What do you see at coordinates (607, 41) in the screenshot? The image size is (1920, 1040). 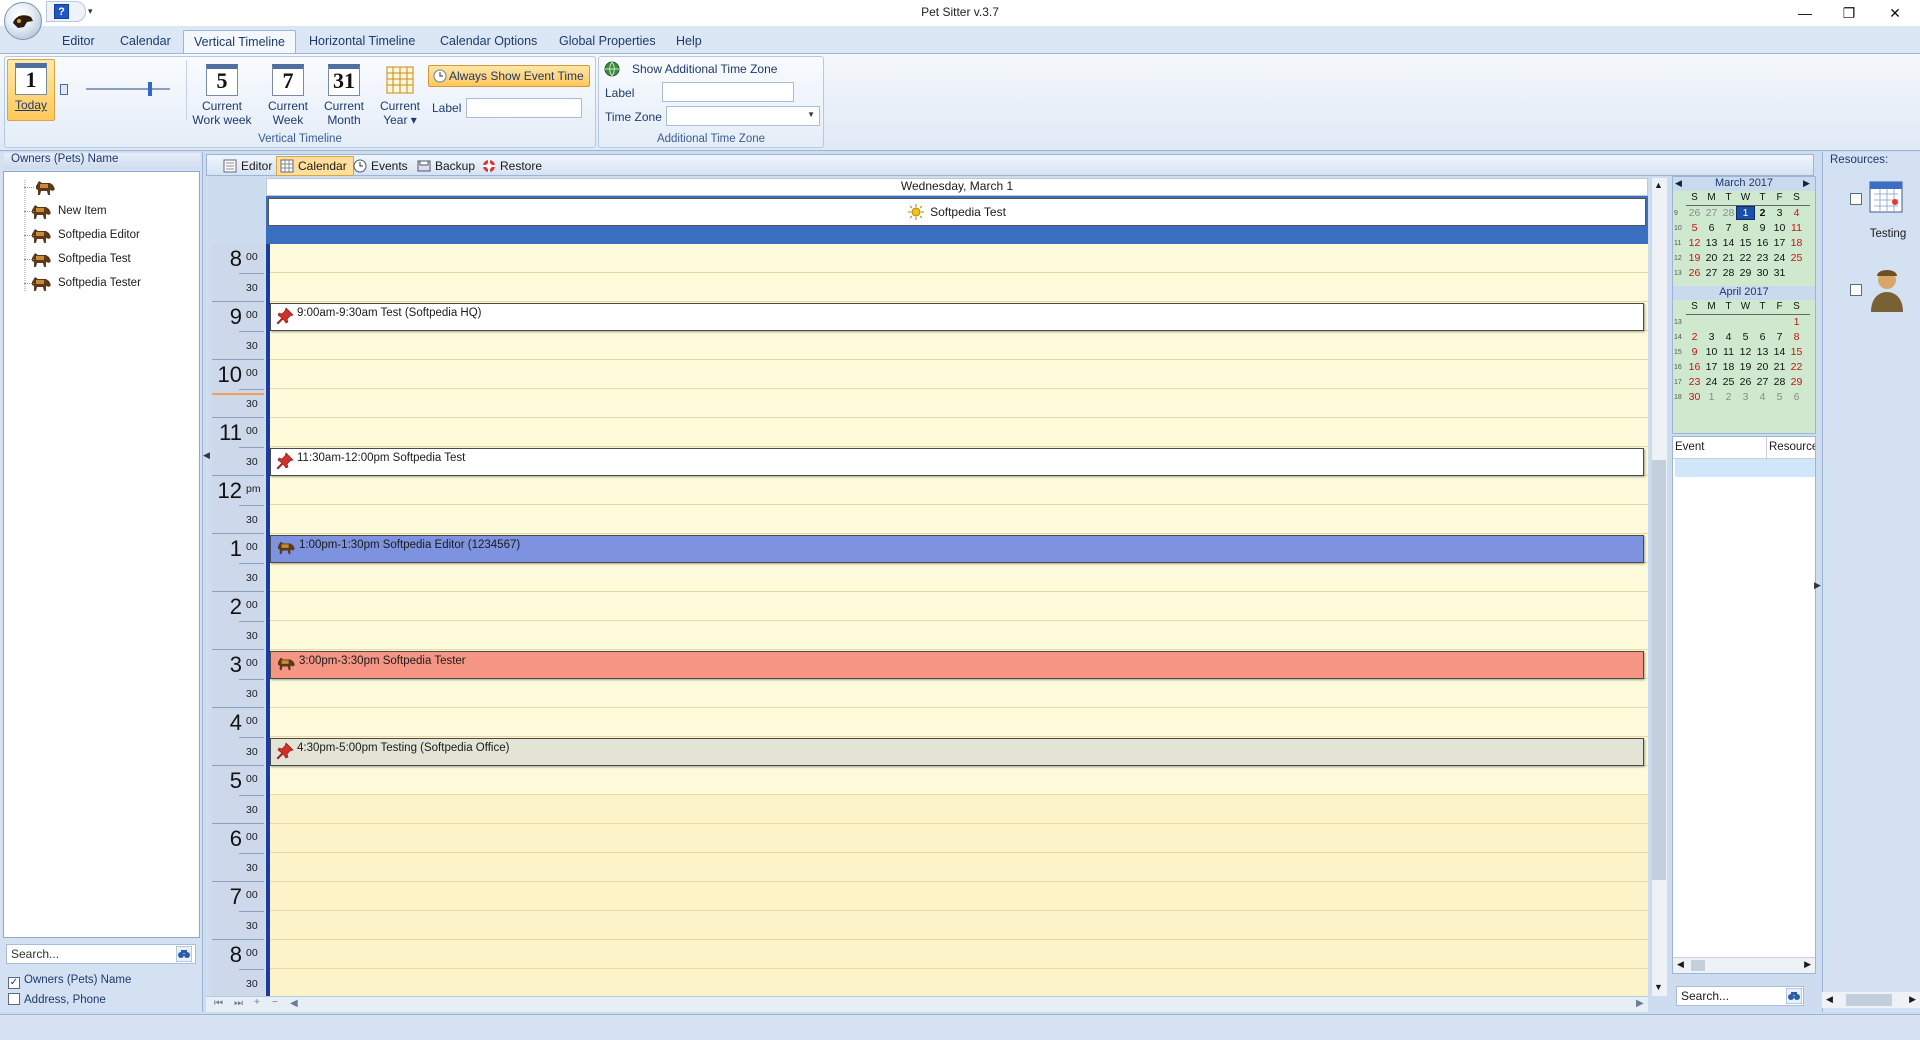 I see `tab-global-properties: Global Properties` at bounding box center [607, 41].